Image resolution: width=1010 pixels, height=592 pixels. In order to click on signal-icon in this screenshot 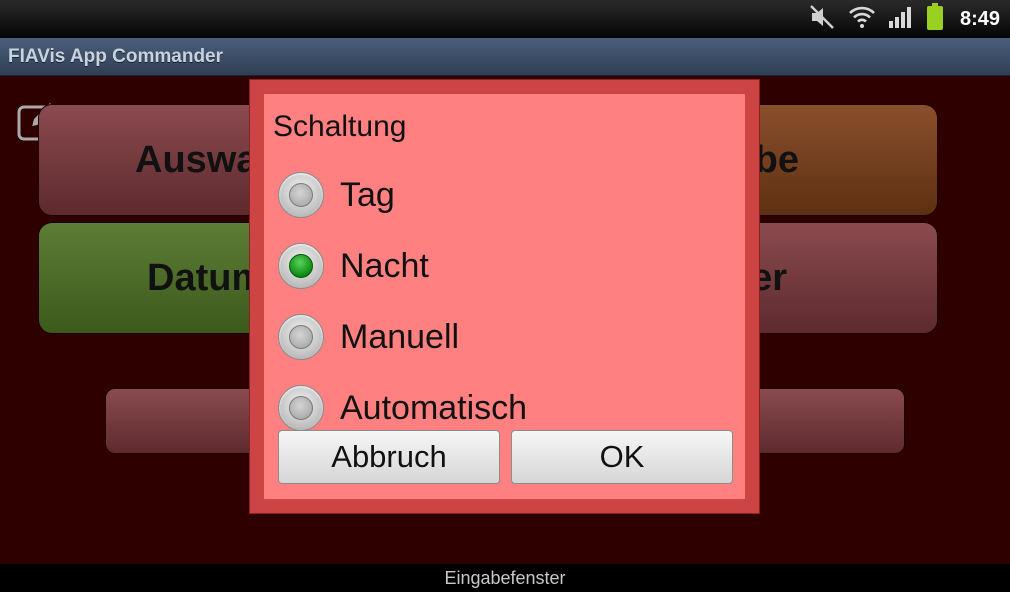, I will do `click(901, 19)`.